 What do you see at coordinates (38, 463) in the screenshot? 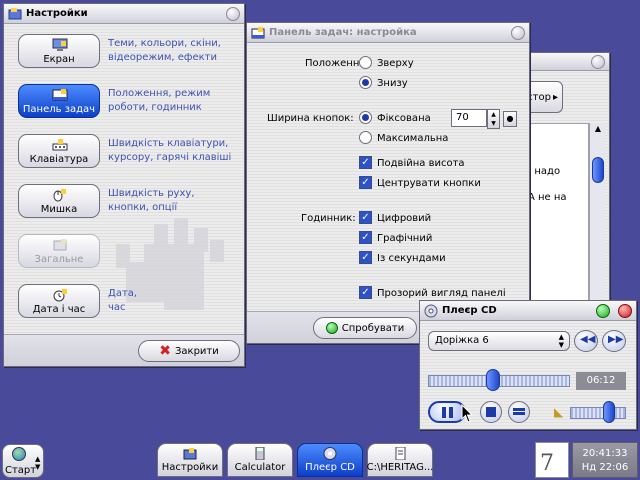
I see `start-arrows-icon: ▲ ▼` at bounding box center [38, 463].